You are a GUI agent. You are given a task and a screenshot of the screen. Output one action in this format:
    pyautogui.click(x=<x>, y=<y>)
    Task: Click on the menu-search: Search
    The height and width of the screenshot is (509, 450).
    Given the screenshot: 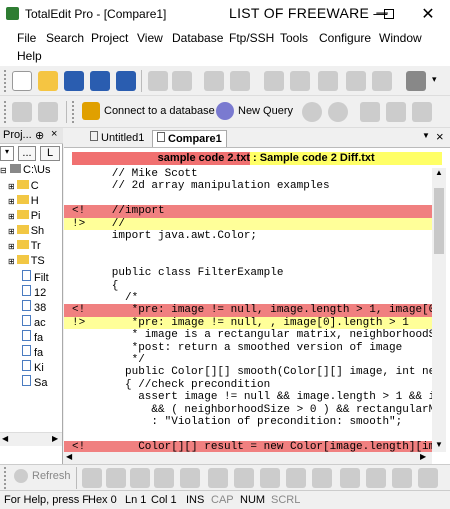 What is the action you would take?
    pyautogui.click(x=65, y=38)
    